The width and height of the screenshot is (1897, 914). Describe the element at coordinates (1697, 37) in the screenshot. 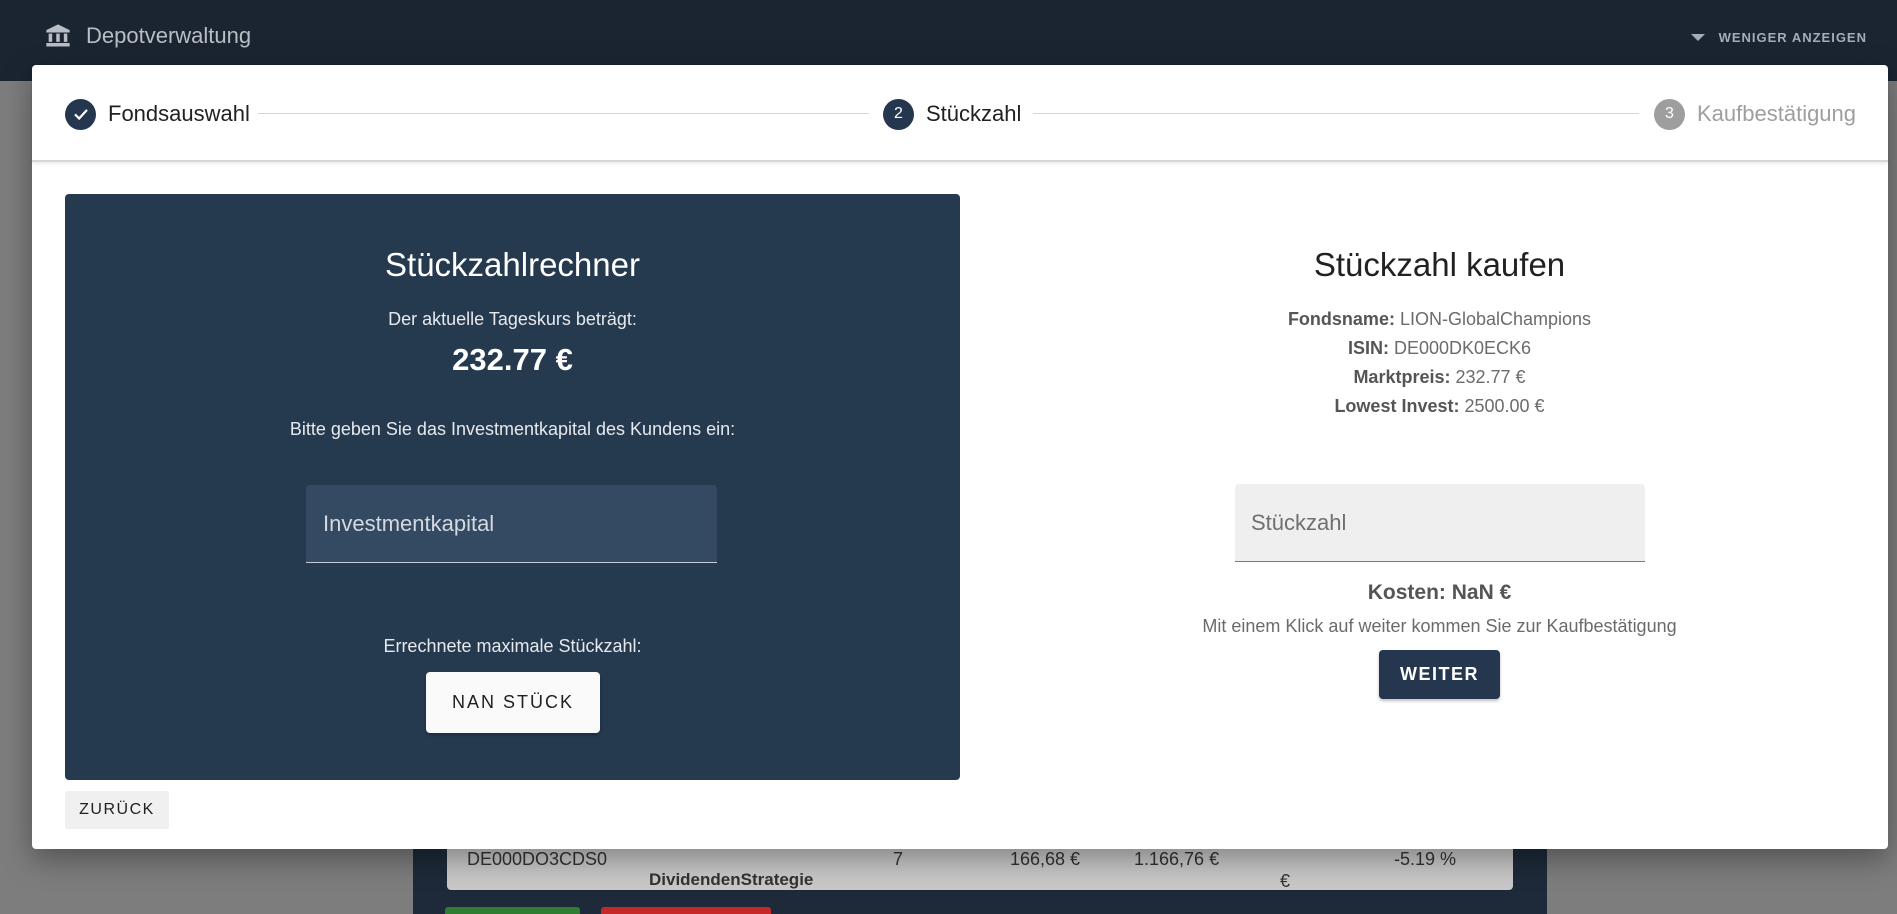

I see `caret-down-icon` at that location.